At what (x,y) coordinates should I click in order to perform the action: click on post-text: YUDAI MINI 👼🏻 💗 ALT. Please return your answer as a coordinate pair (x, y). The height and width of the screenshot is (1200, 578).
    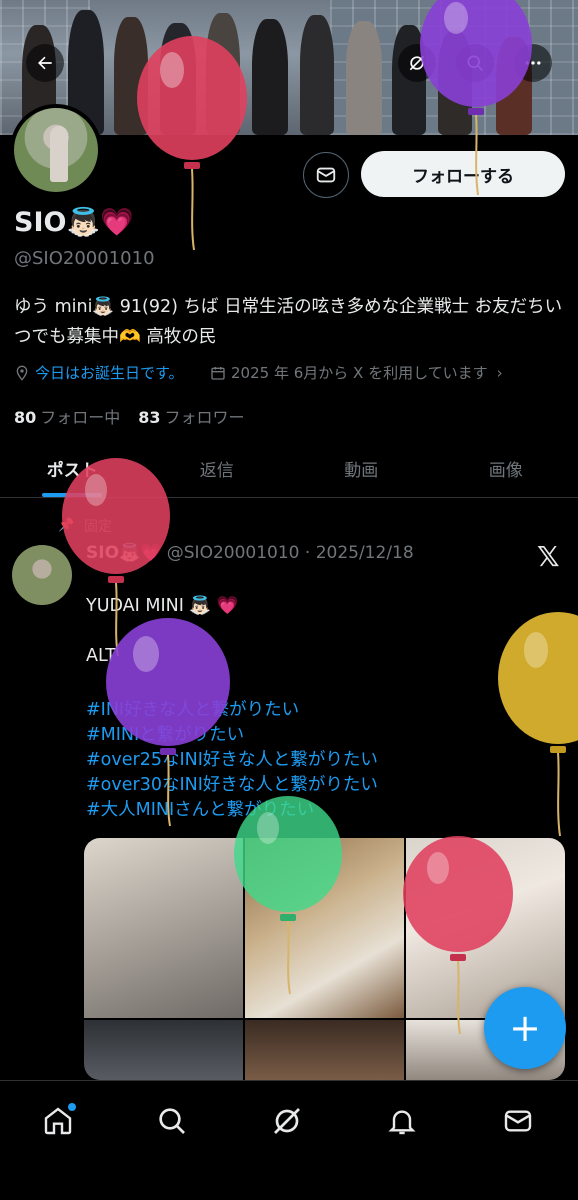
    Looking at the image, I should click on (162, 631).